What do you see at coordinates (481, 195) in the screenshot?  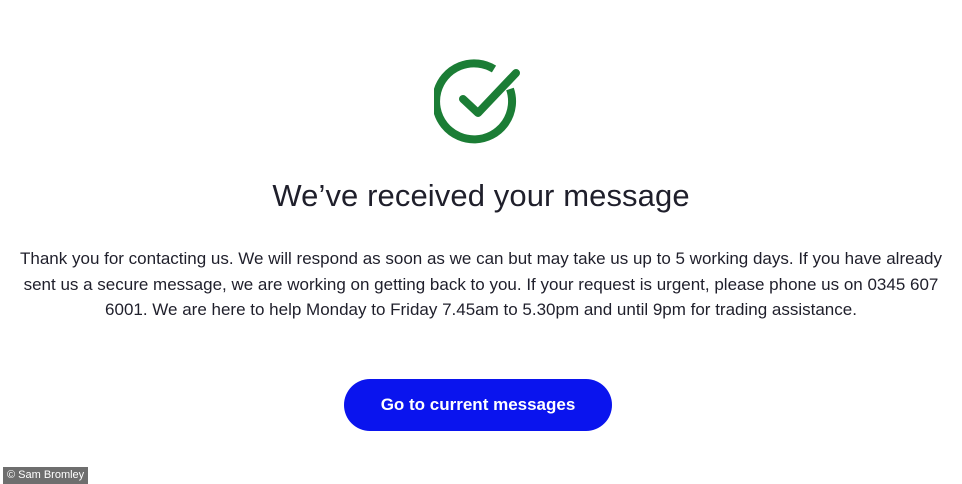 I see `page-title: We’ve received your message` at bounding box center [481, 195].